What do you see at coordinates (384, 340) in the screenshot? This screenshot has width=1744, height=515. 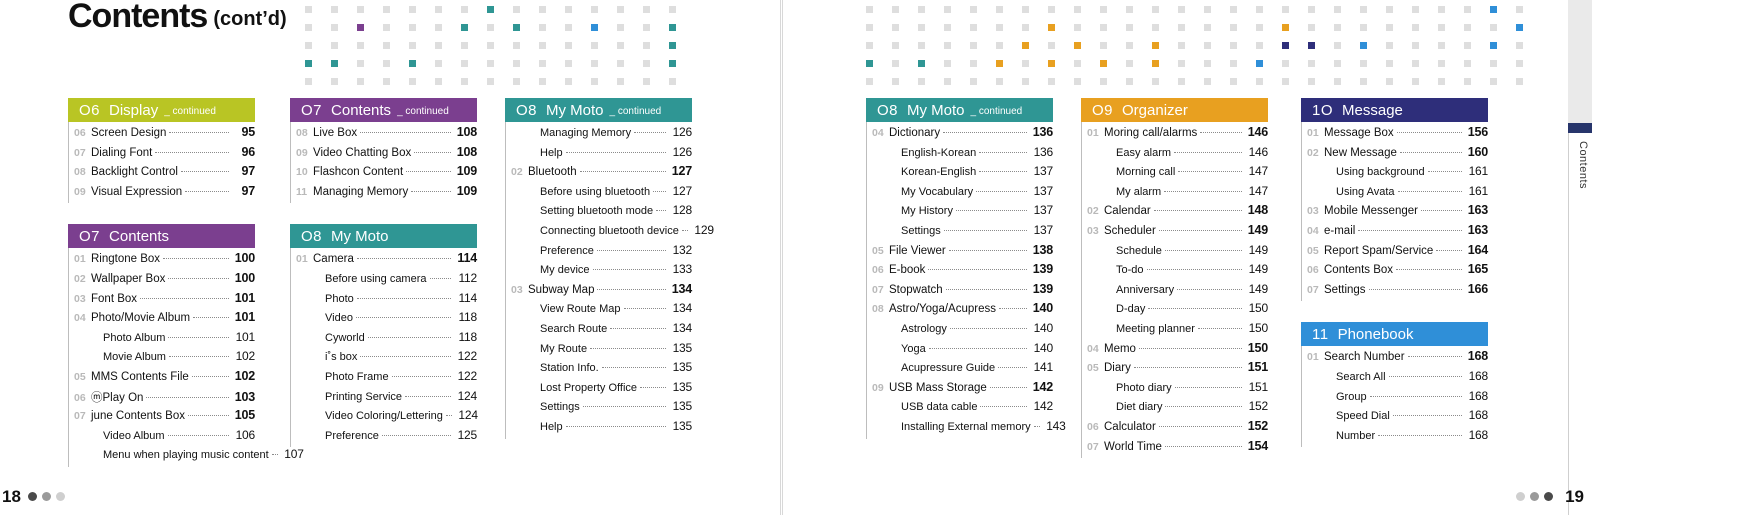 I see `toc-entry: Cyworld 118` at bounding box center [384, 340].